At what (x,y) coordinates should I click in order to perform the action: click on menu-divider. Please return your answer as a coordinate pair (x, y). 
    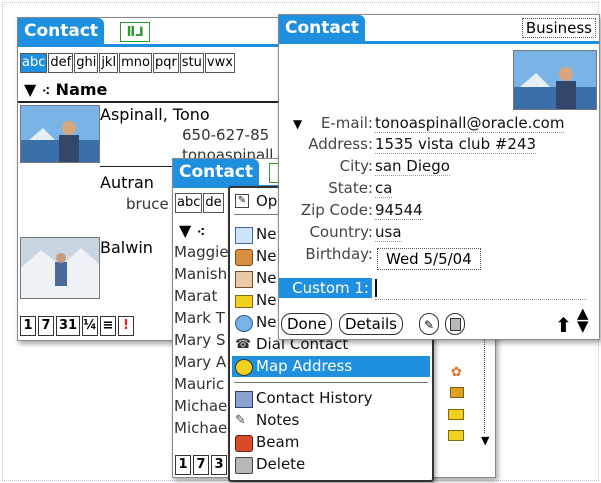
    Looking at the image, I should click on (331, 382).